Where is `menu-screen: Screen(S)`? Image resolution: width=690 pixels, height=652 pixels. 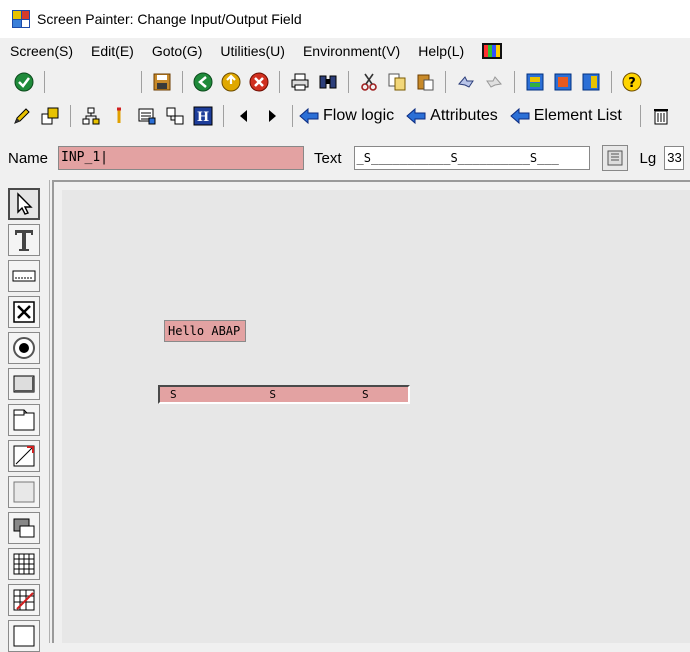 menu-screen: Screen(S) is located at coordinates (41, 51).